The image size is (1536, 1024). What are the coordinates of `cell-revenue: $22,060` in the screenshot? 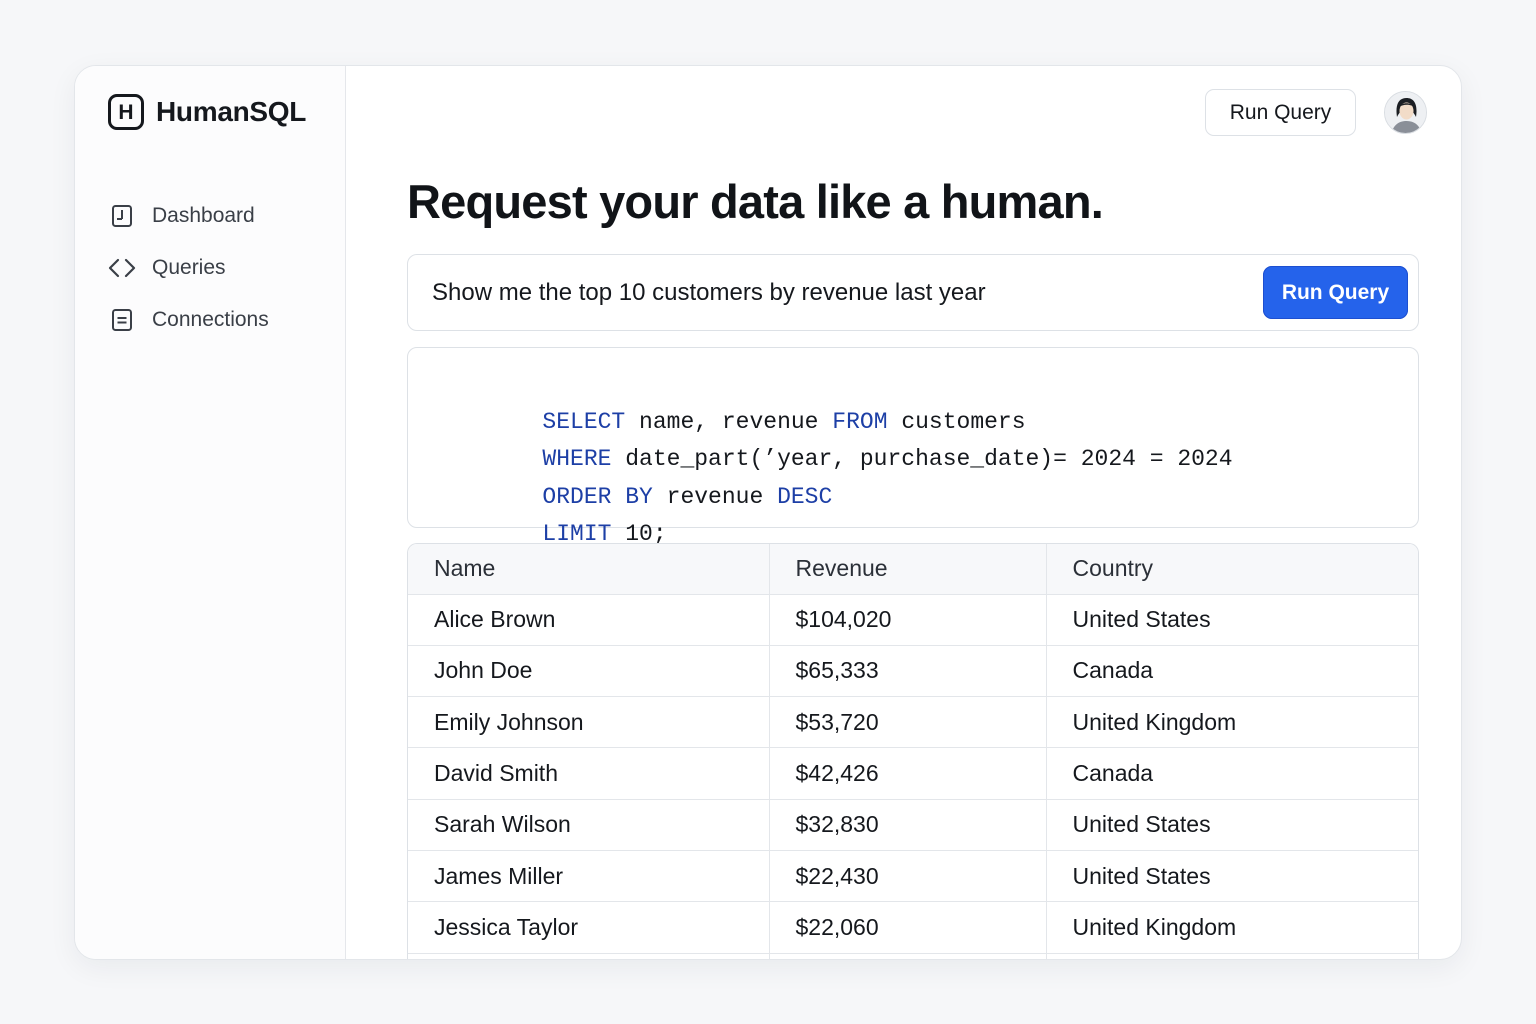 It's located at (907, 927).